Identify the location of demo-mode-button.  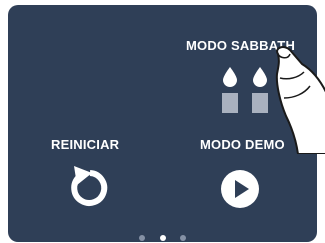
(240, 189).